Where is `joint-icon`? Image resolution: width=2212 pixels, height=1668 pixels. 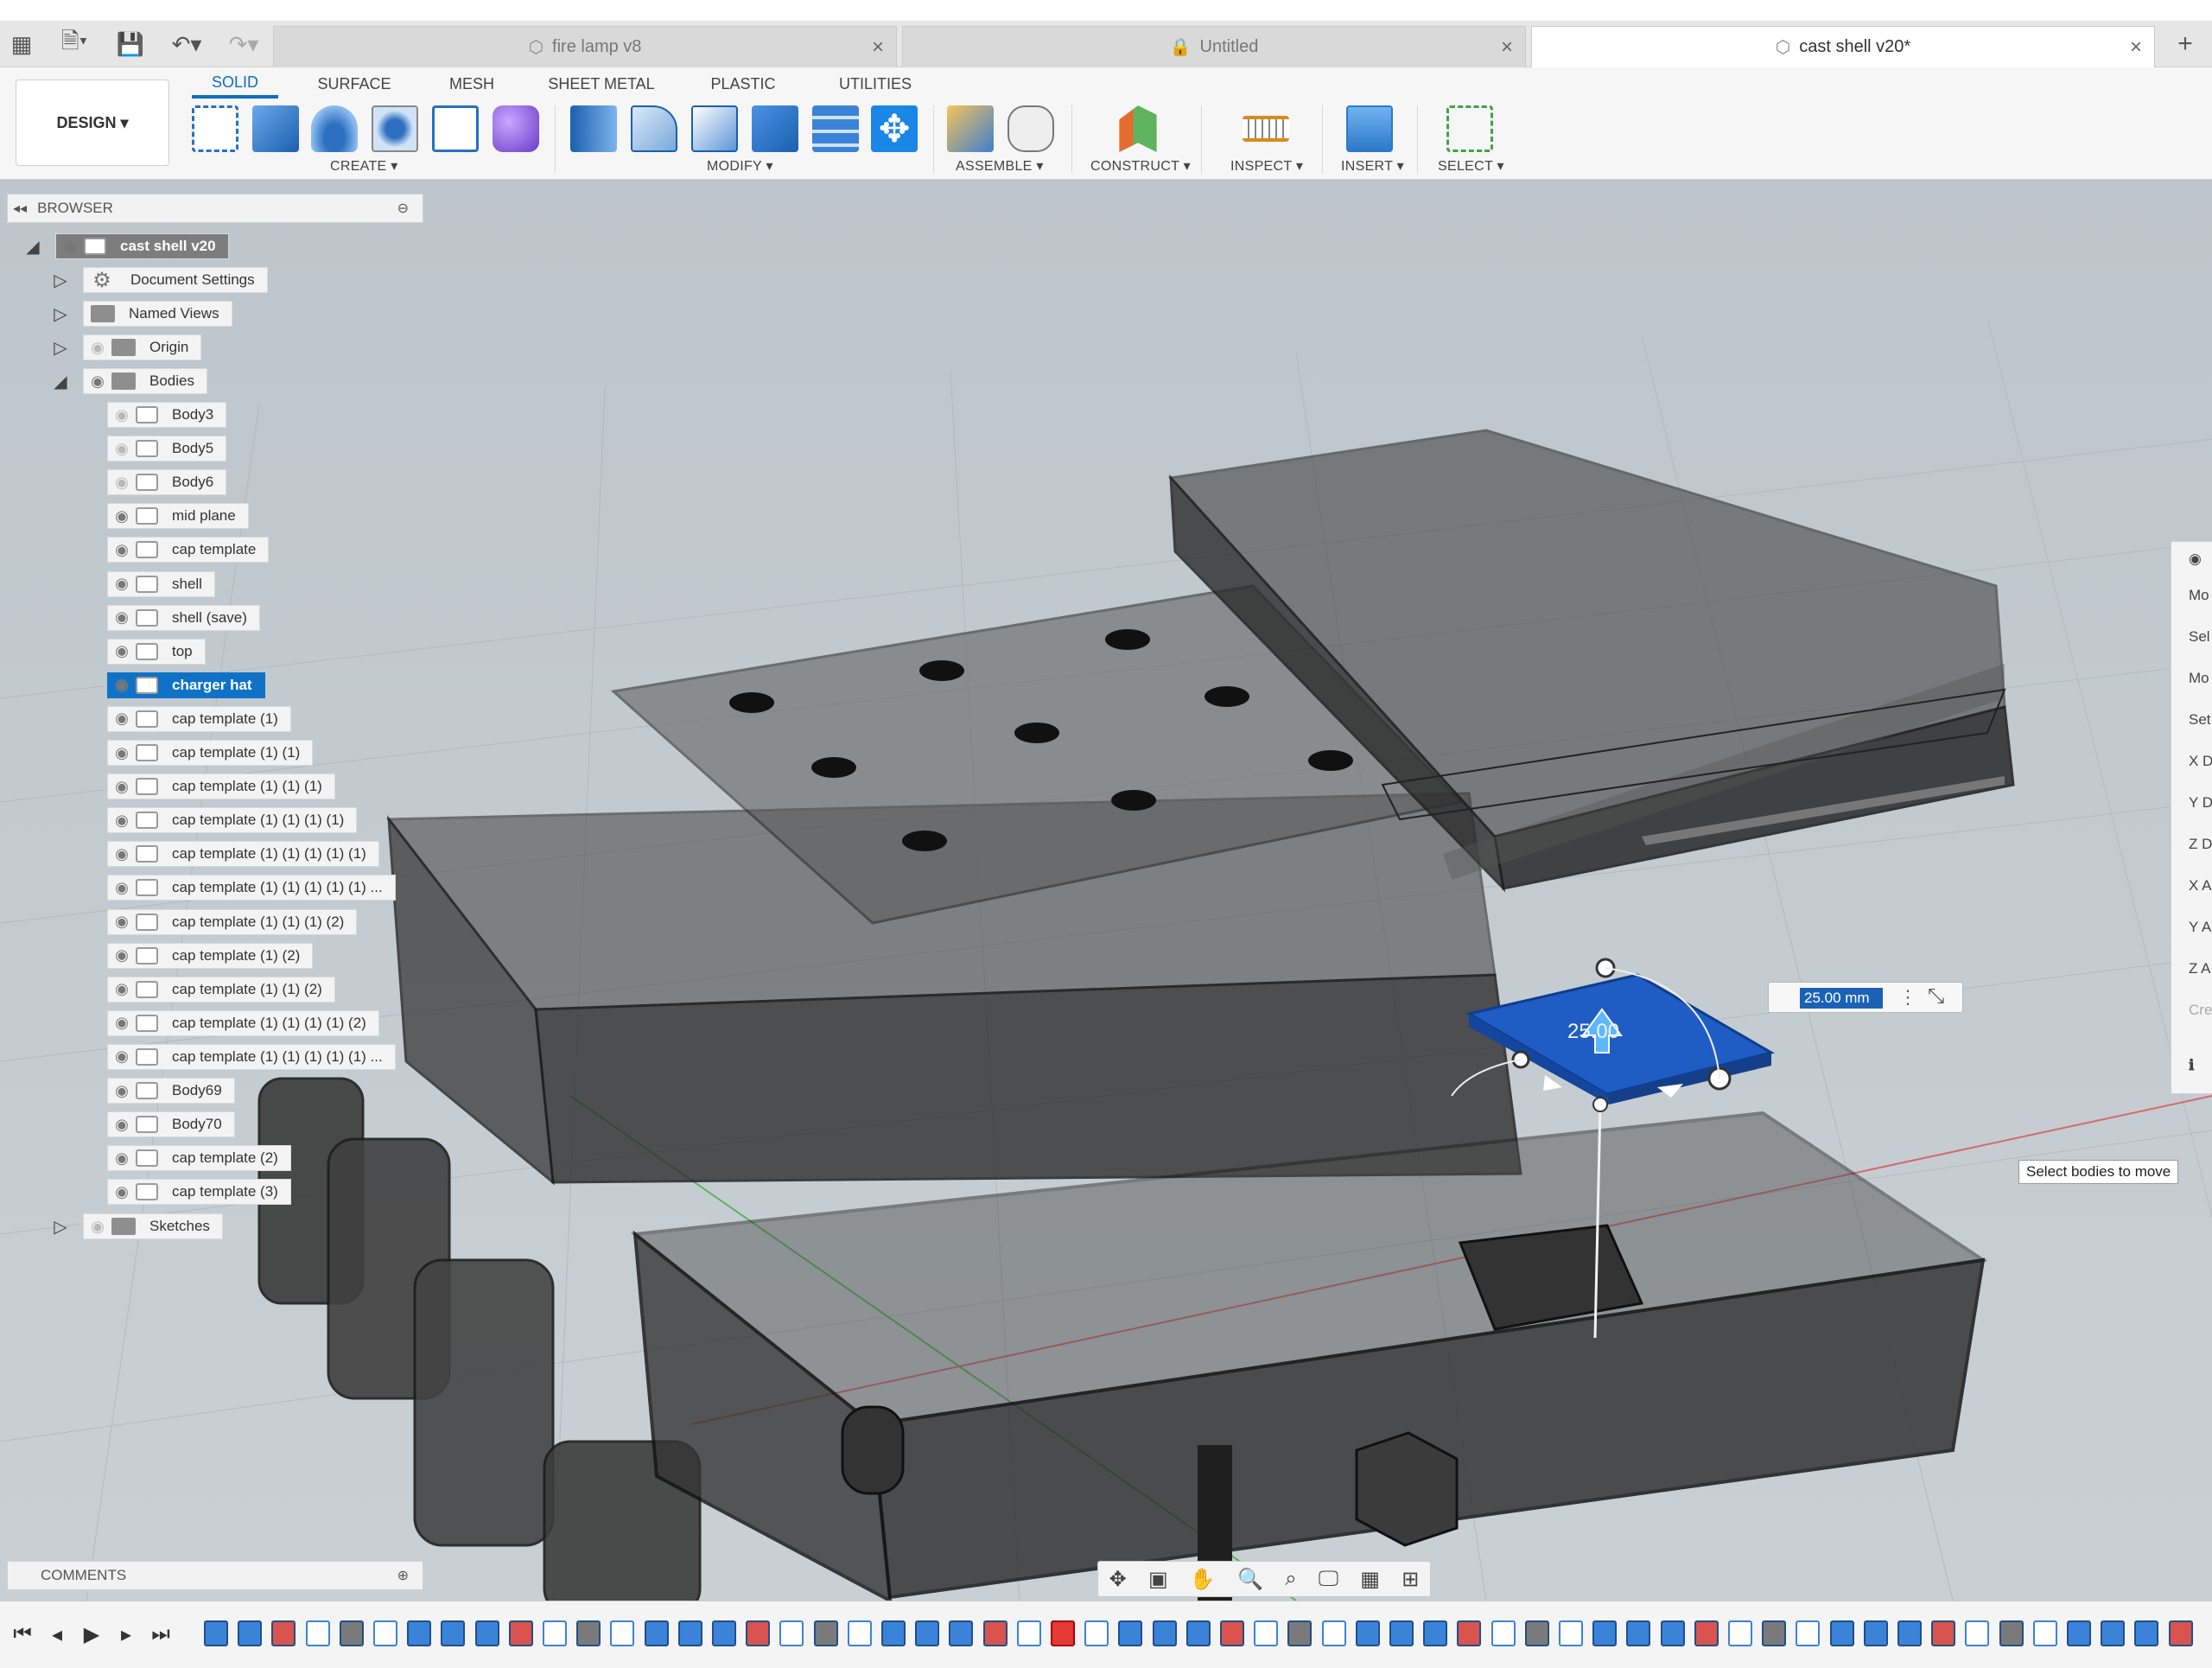 joint-icon is located at coordinates (1030, 128).